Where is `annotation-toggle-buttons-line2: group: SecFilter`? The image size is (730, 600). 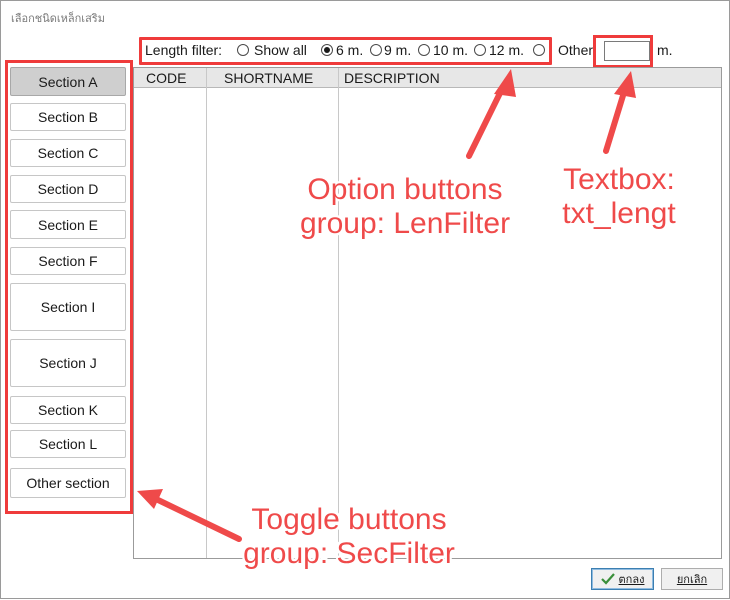
annotation-toggle-buttons-line2: group: SecFilter is located at coordinates (349, 553).